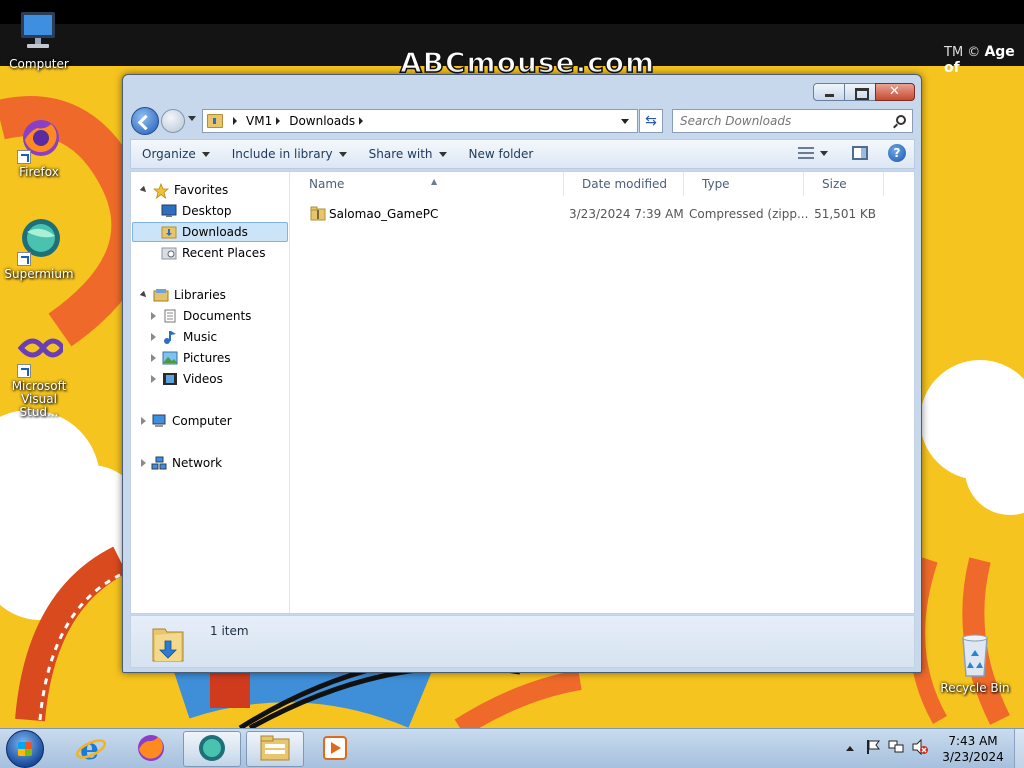  Describe the element at coordinates (207, 211) in the screenshot. I see `nav-label: Desktop` at that location.